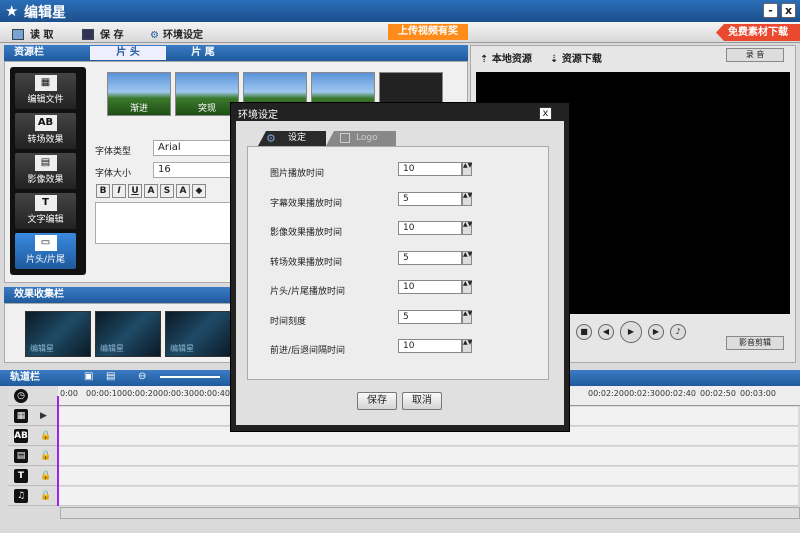 This screenshot has width=800, height=533. I want to click on shadow-button: S, so click(167, 191).